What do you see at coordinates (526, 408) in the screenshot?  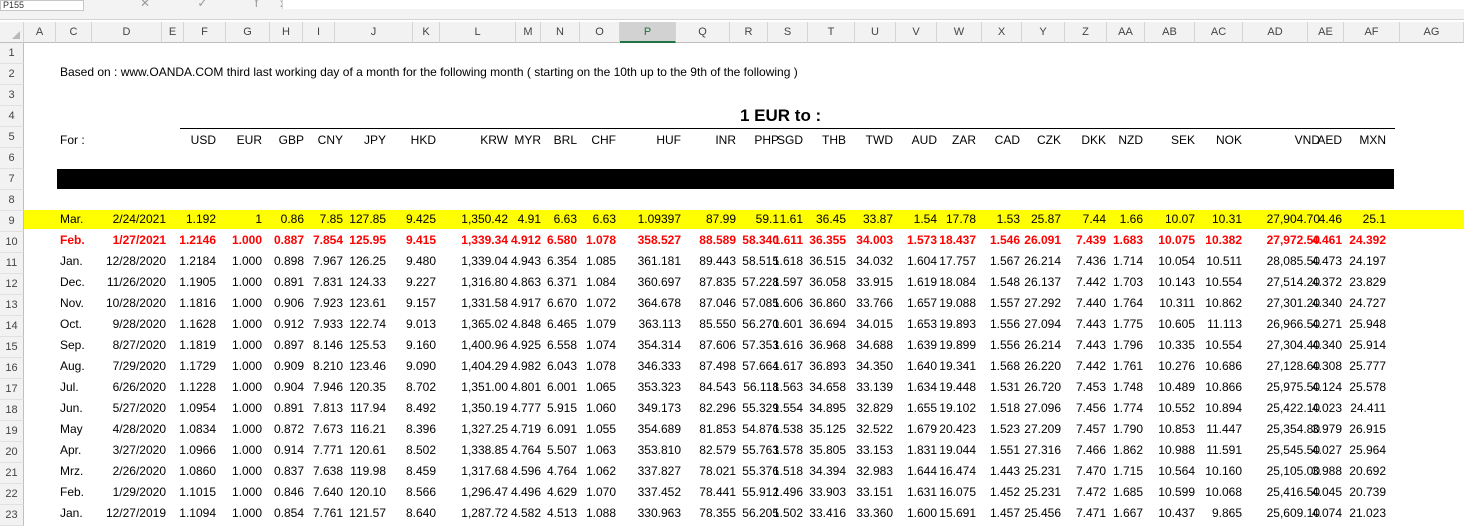 I see `rate-cell-myr: 4.777` at bounding box center [526, 408].